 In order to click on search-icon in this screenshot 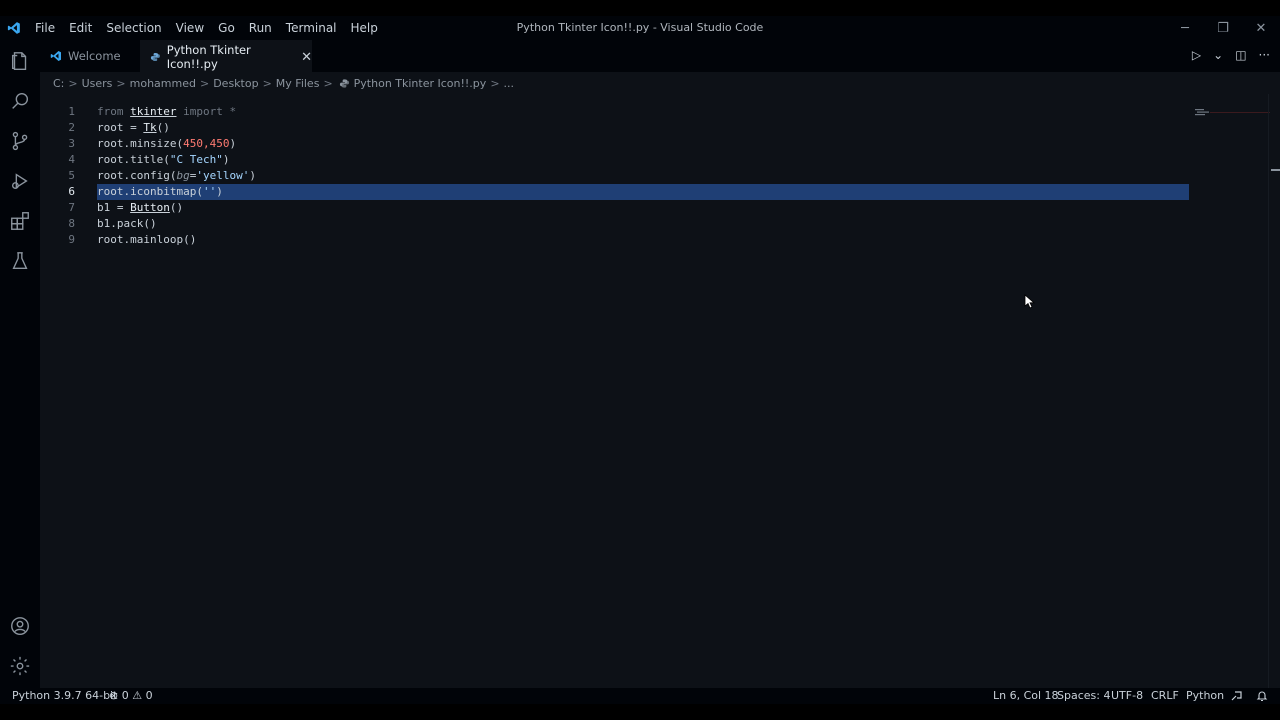, I will do `click(20, 101)`.